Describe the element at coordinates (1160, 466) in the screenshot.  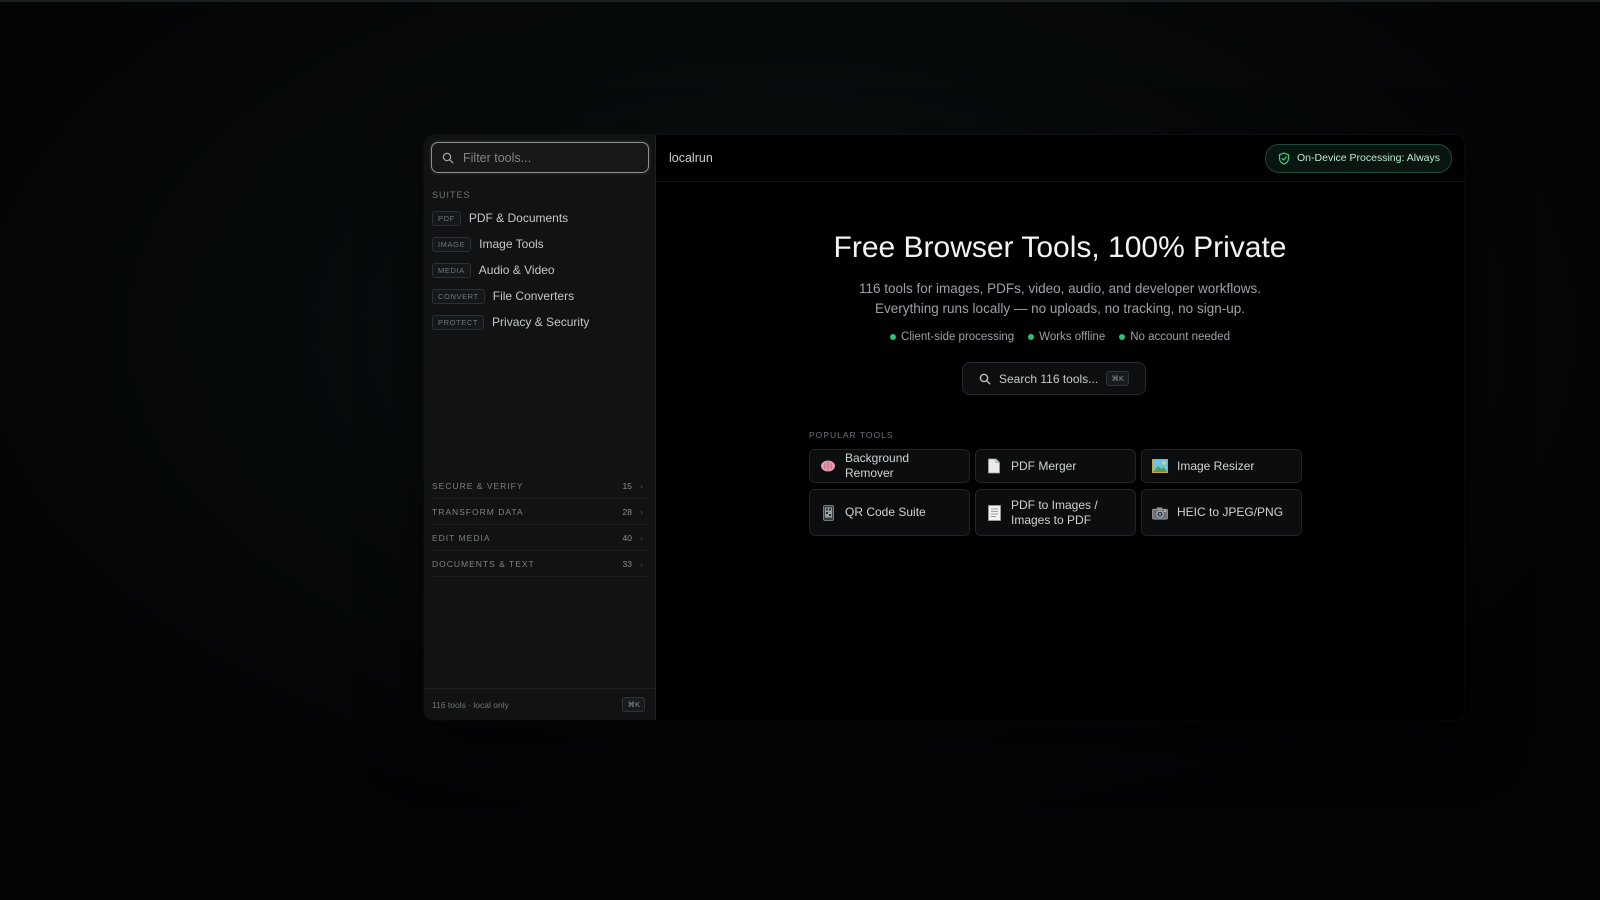
I see `picture-icon` at that location.